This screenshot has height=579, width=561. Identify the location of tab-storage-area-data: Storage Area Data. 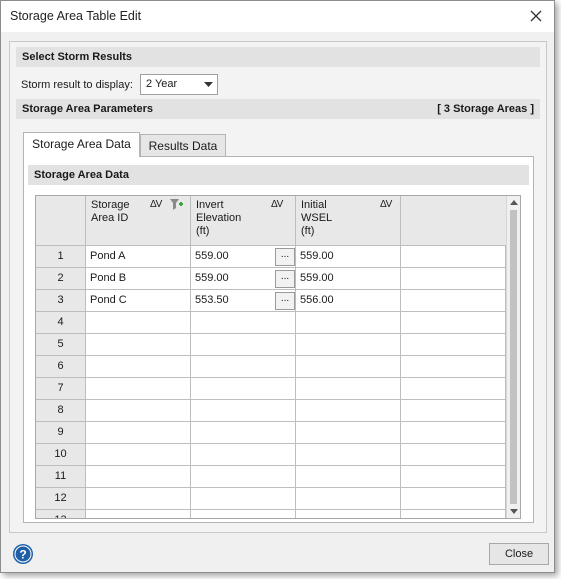
(81, 144).